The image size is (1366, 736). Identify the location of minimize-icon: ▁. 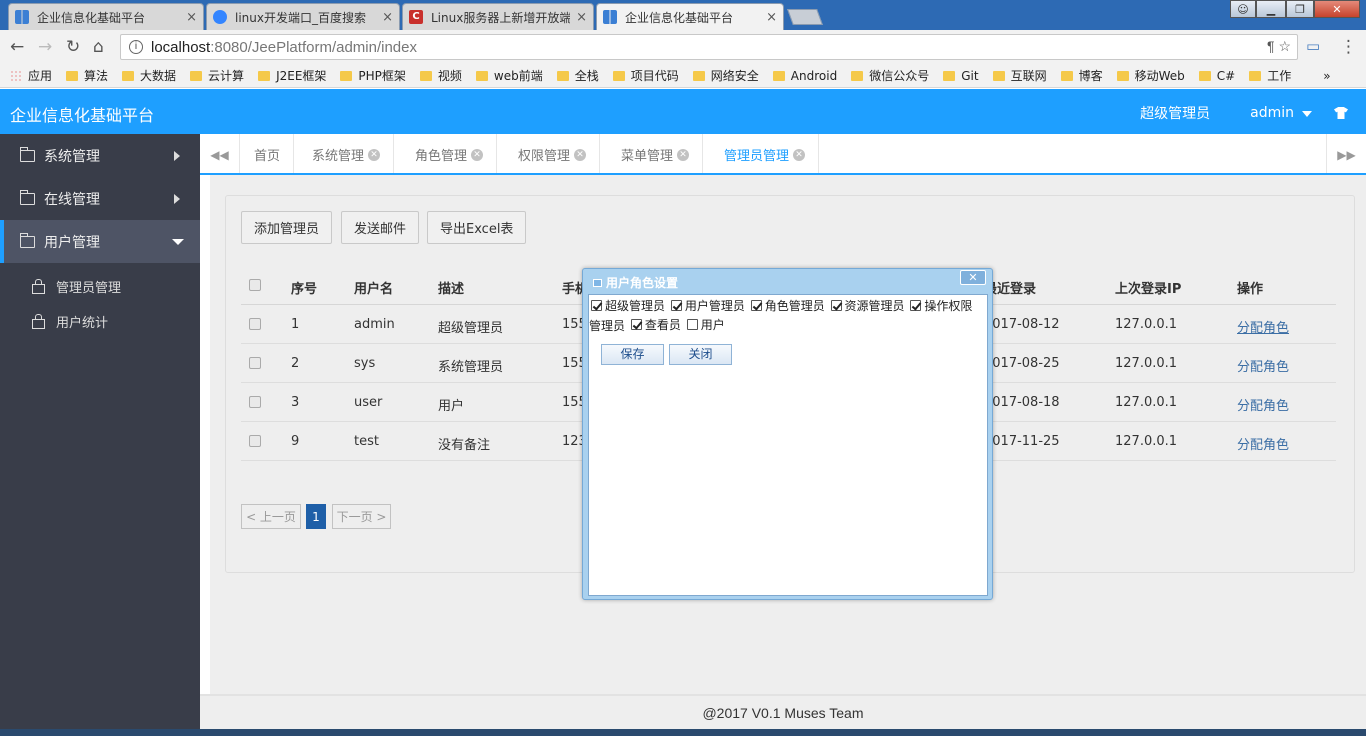
(1271, 9).